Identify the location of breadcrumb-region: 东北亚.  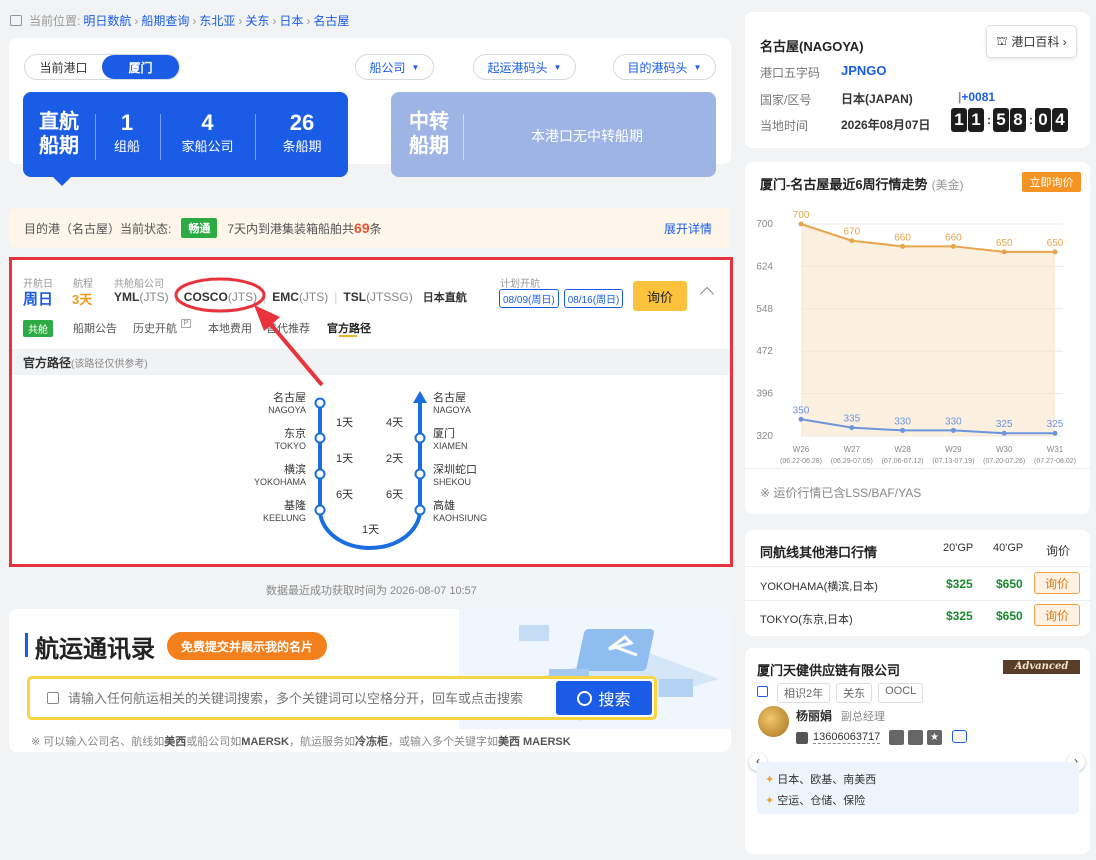
(217, 20).